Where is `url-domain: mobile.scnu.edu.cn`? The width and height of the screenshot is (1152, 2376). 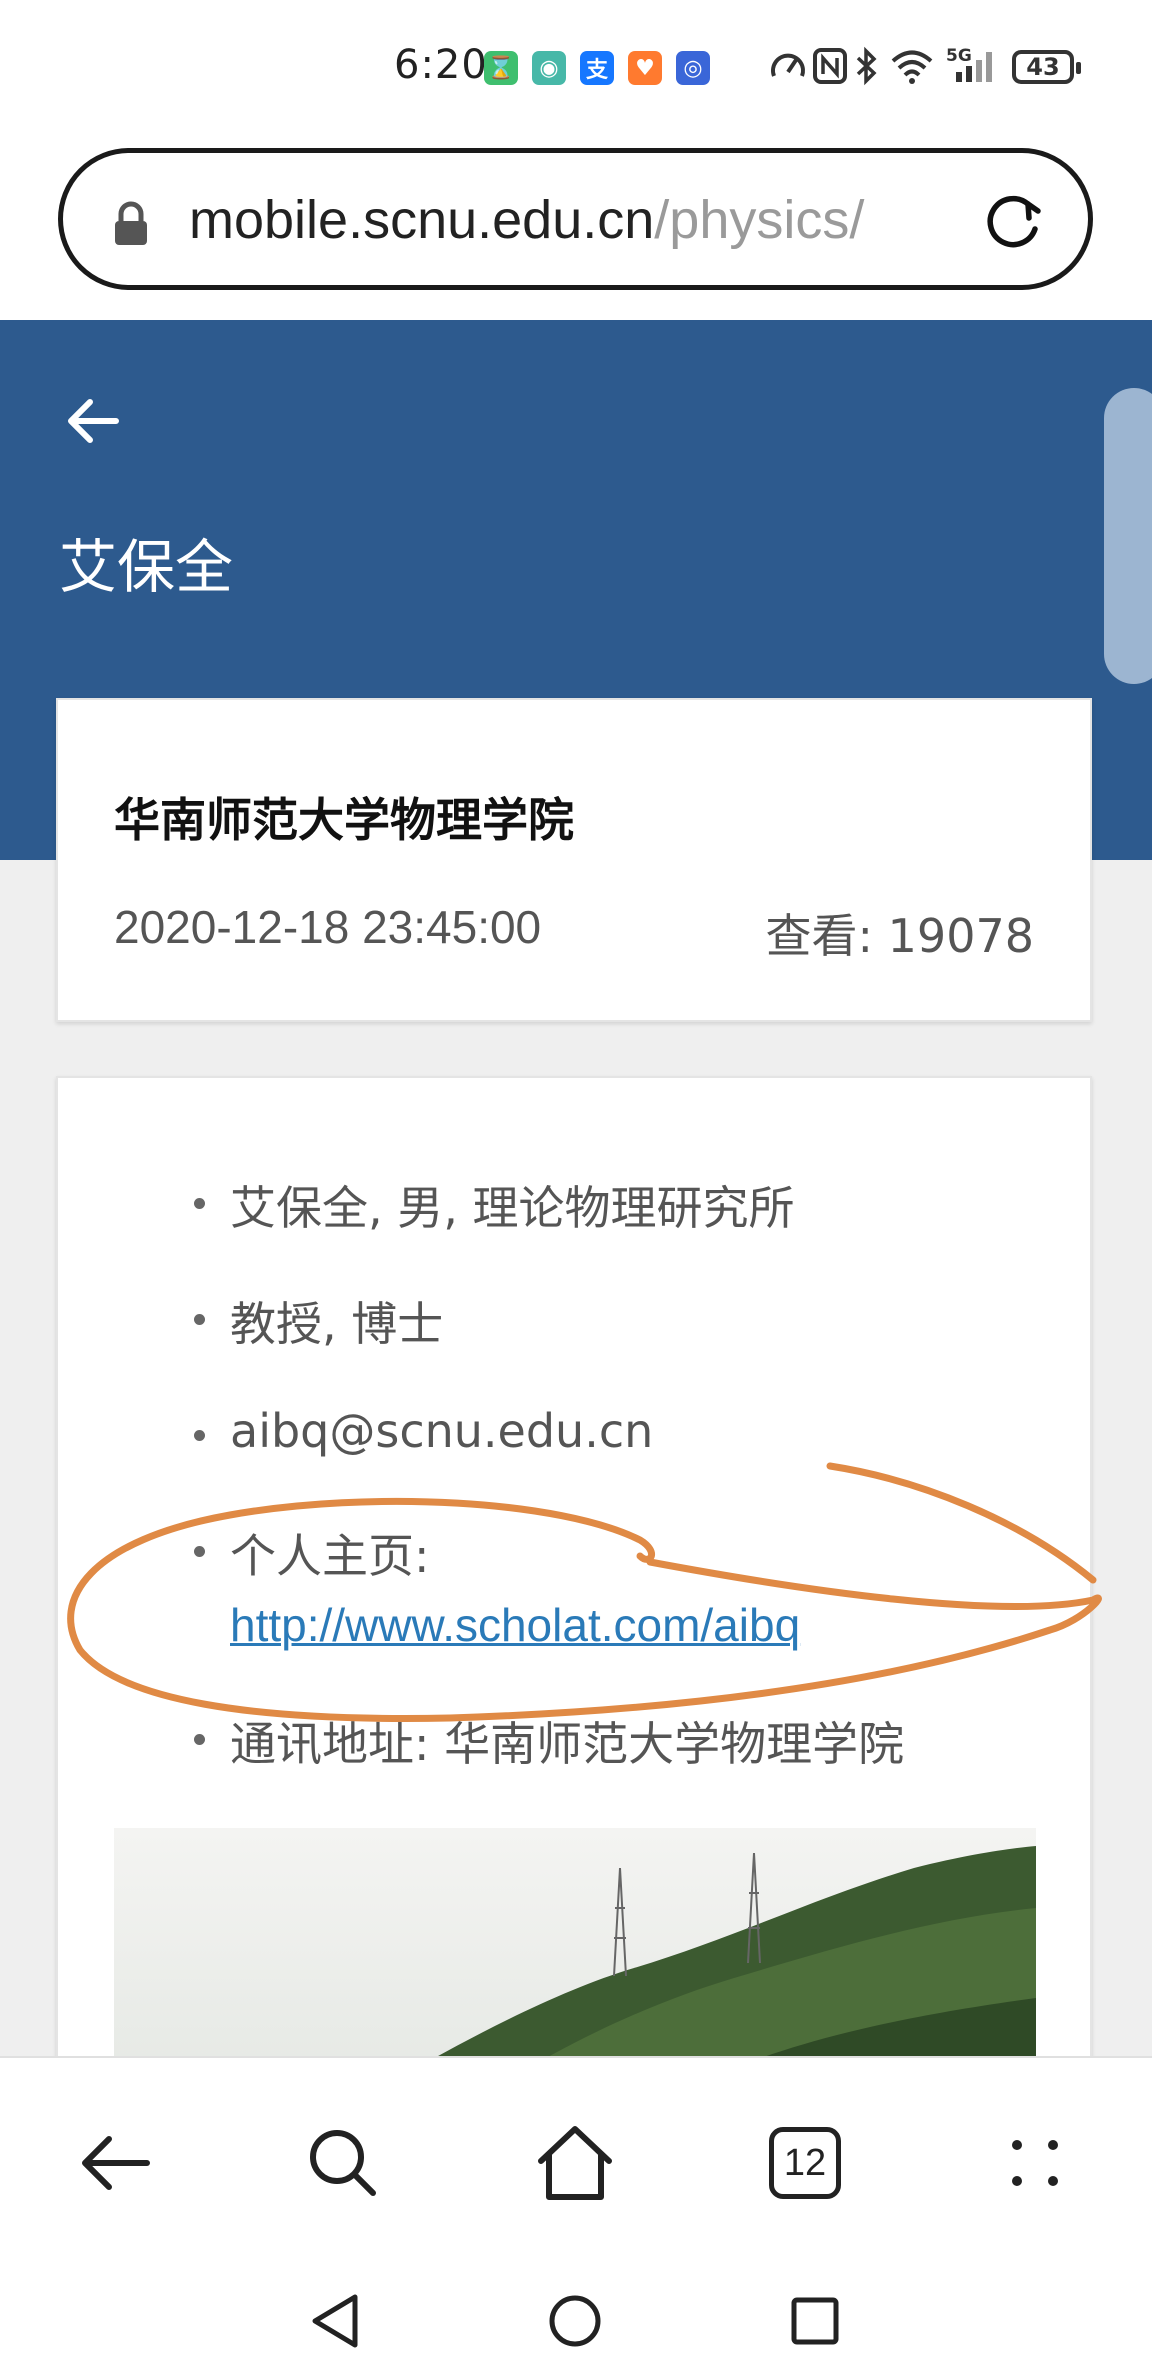
url-domain: mobile.scnu.edu.cn is located at coordinates (422, 220).